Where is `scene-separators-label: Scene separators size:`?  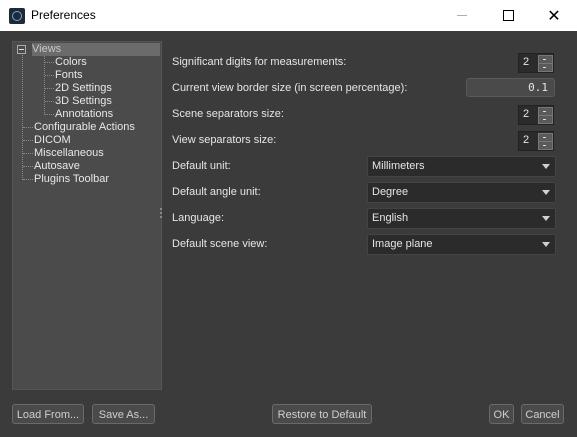 scene-separators-label: Scene separators size: is located at coordinates (228, 114).